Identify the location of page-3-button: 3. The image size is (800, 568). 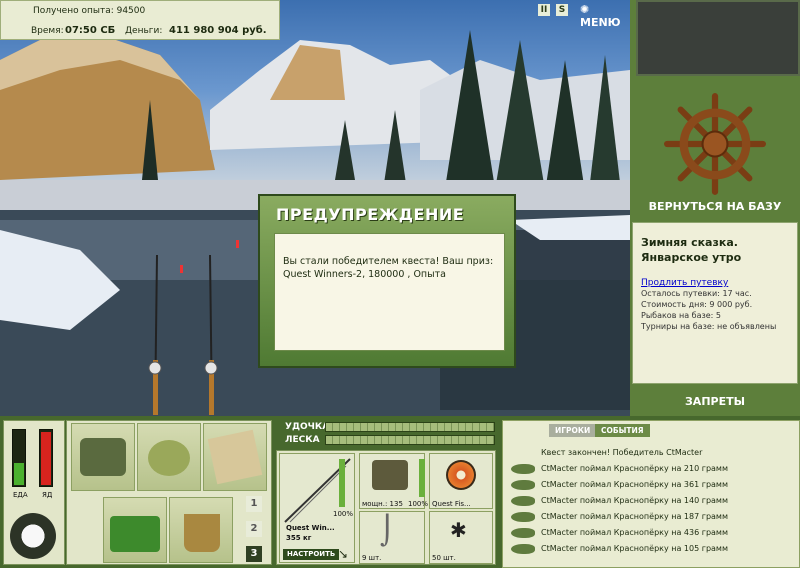
(254, 554).